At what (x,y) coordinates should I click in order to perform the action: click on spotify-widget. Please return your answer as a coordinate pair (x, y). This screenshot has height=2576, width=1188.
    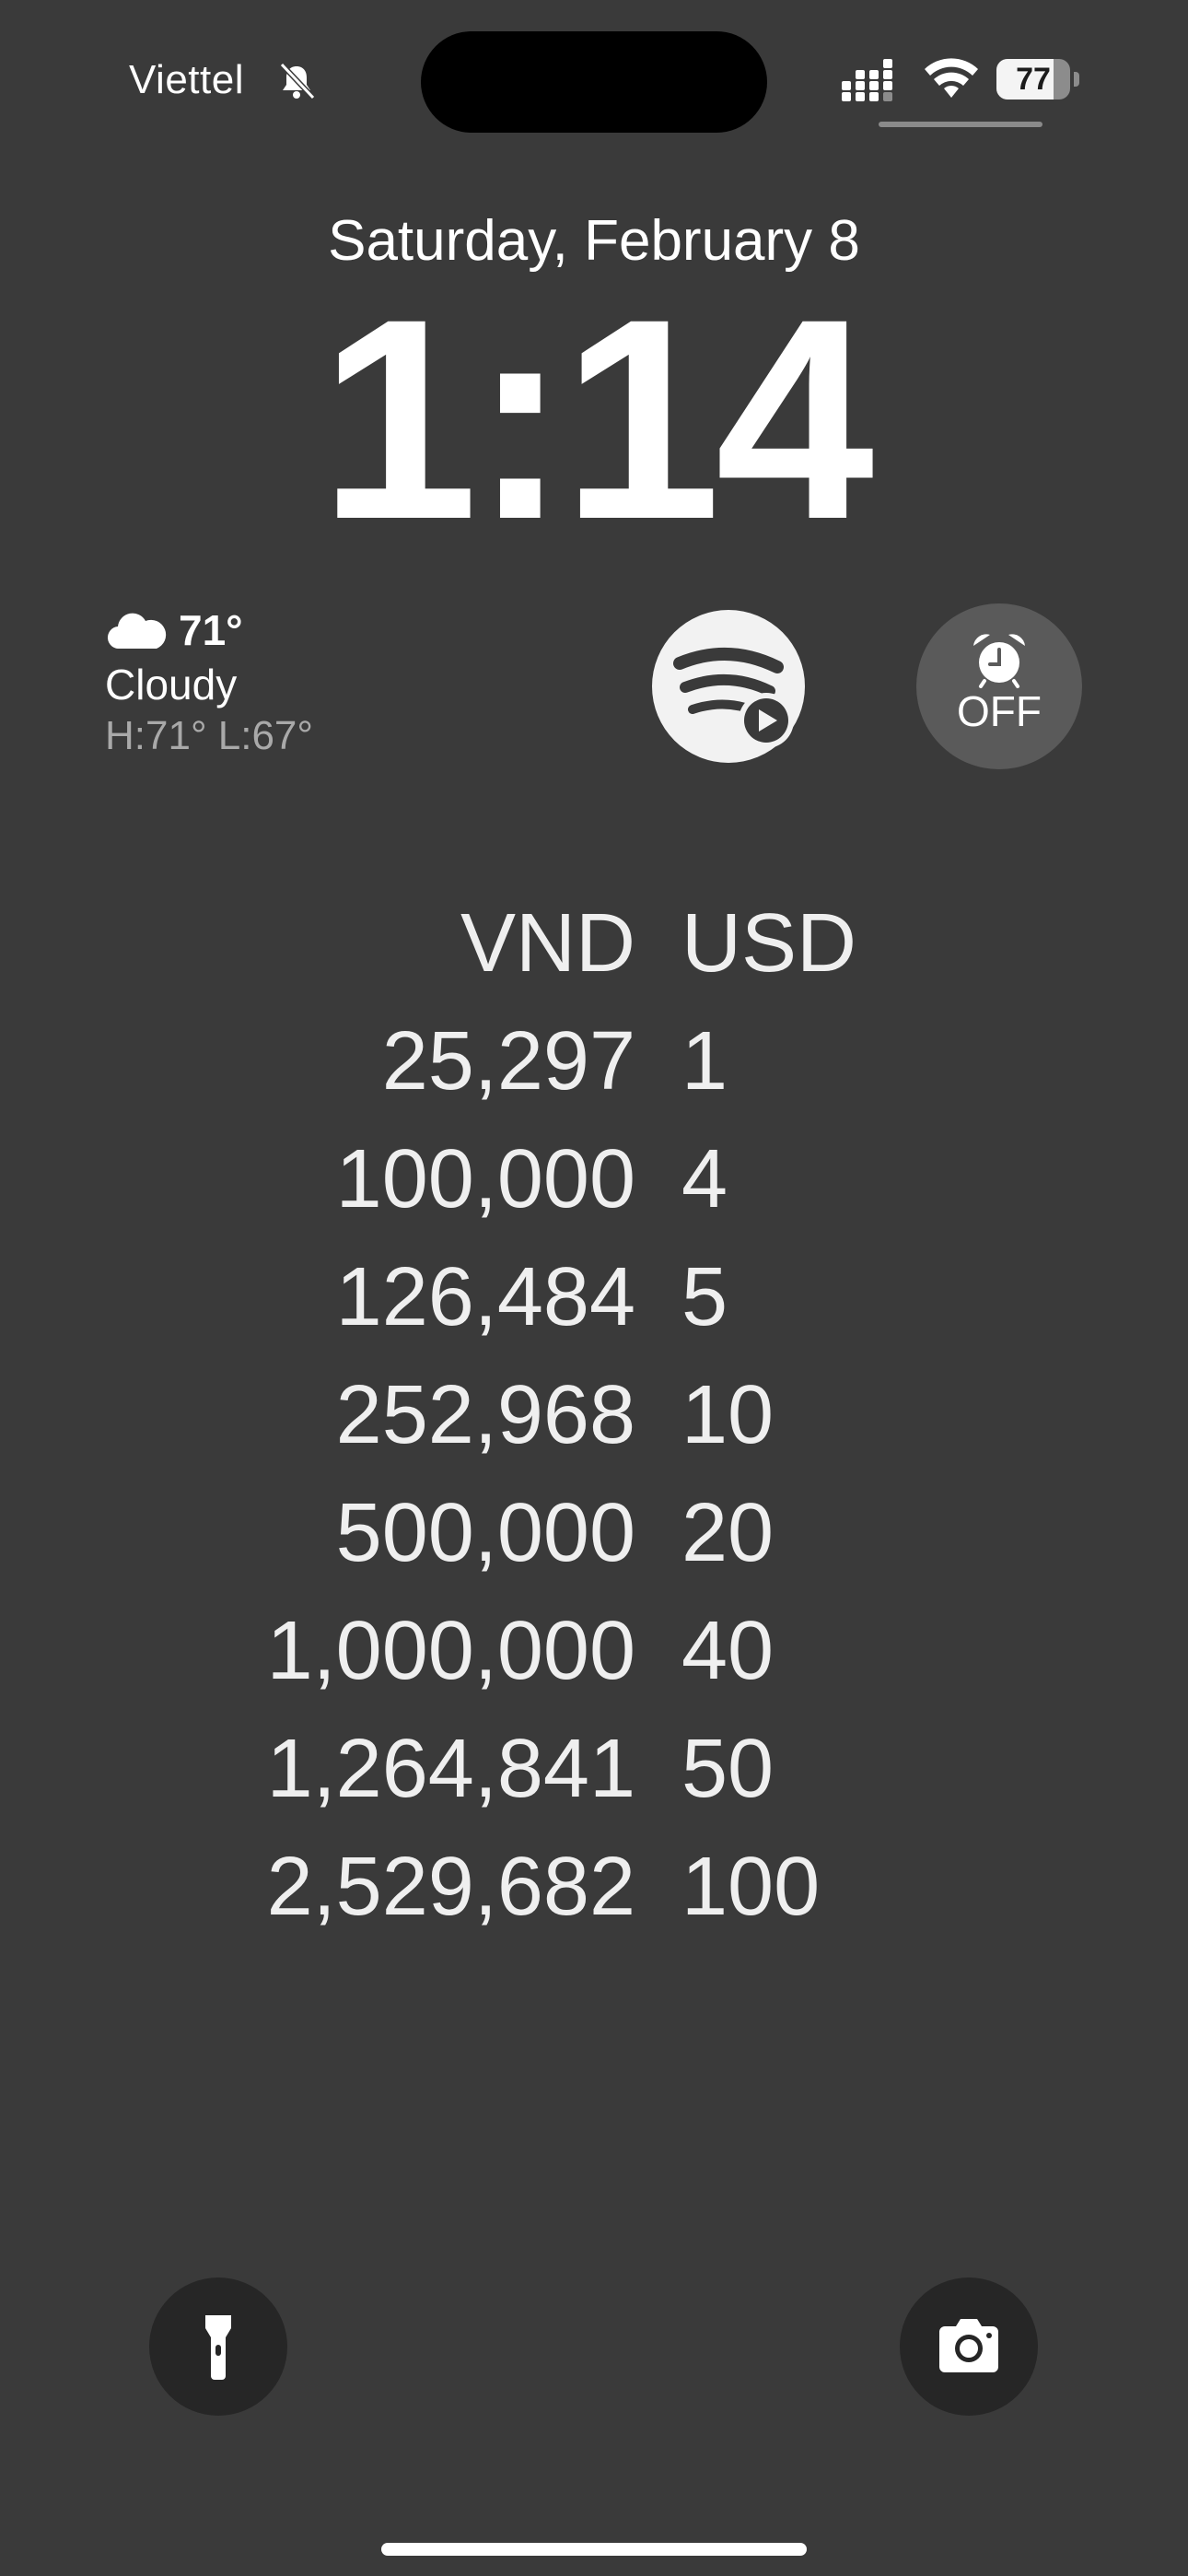
    Looking at the image, I should click on (728, 686).